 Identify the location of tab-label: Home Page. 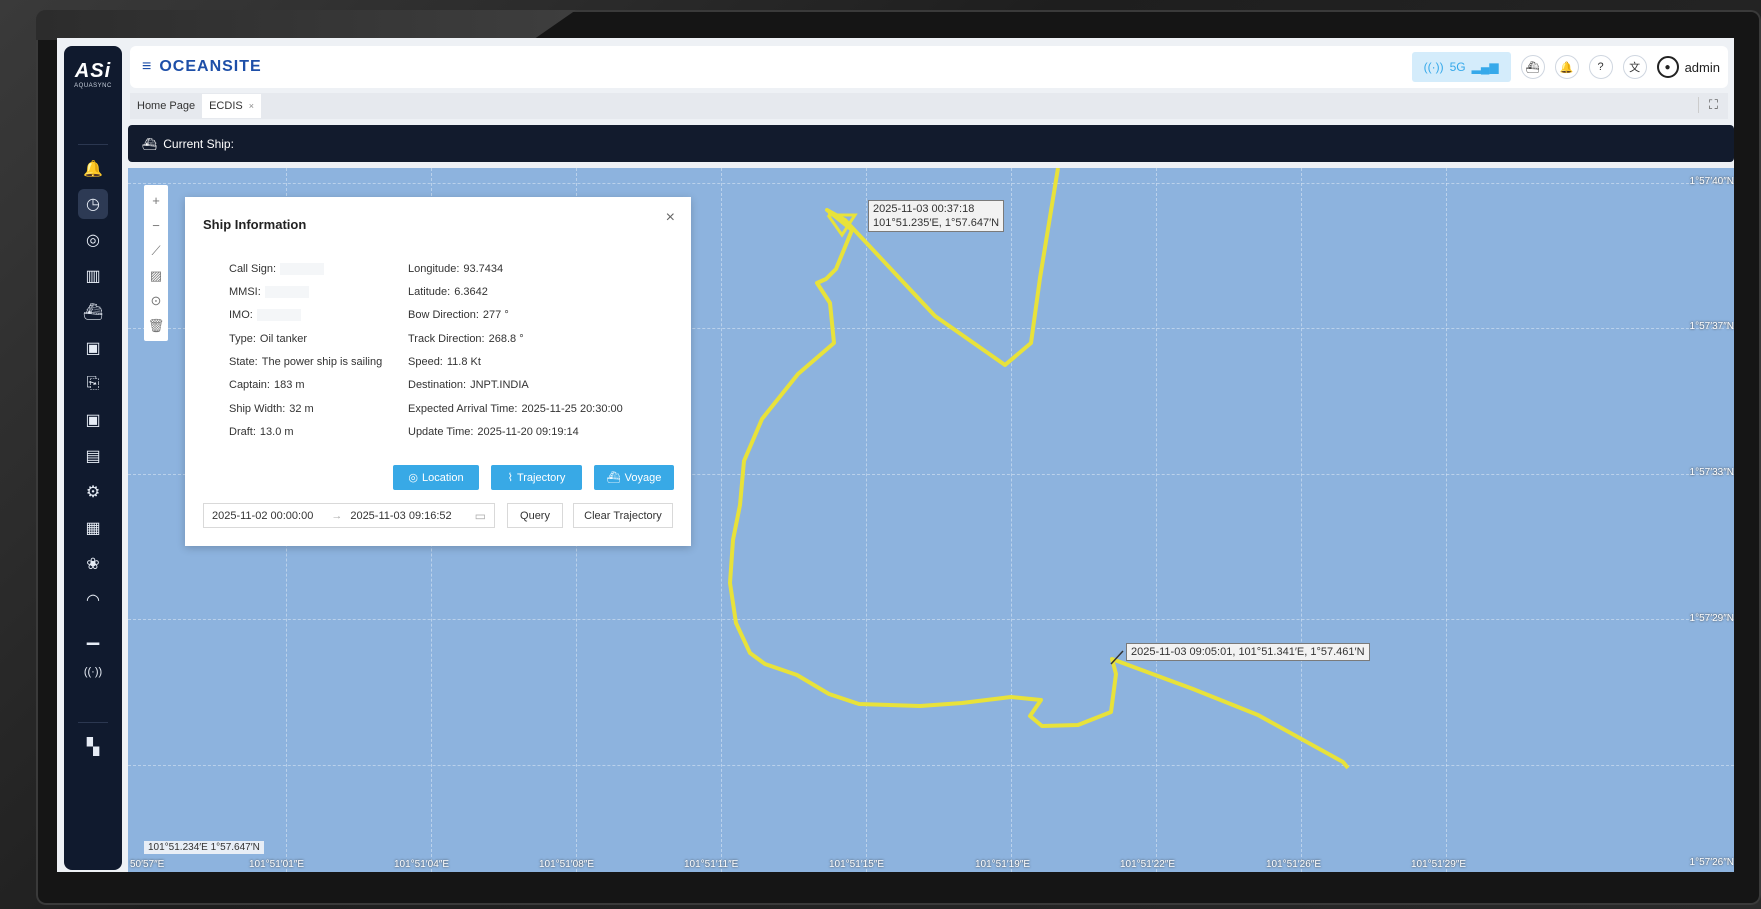
(166, 106).